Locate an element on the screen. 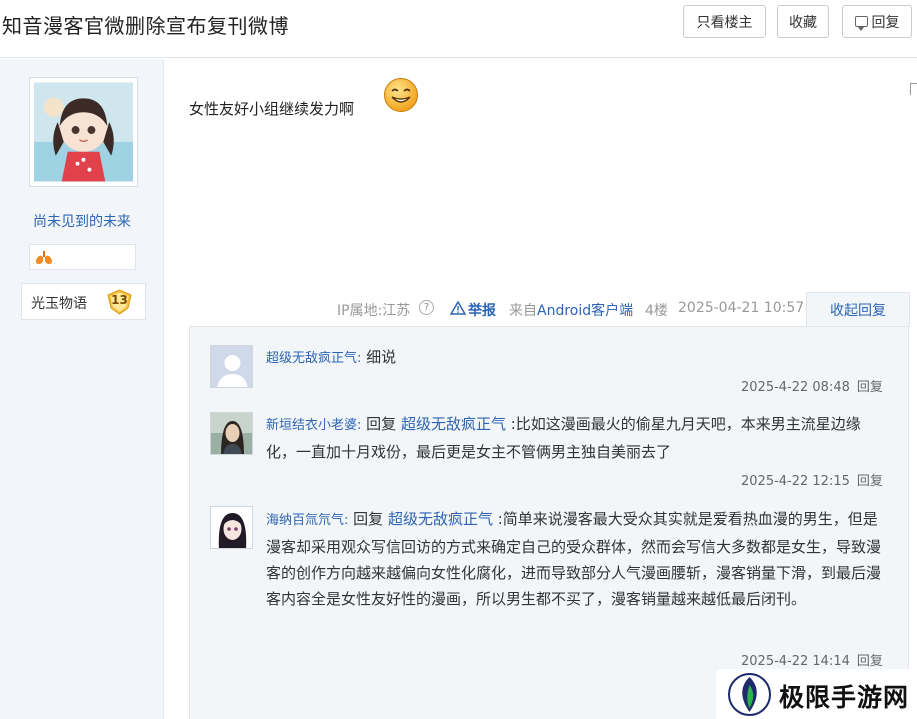 The image size is (917, 719). woman-photo-avatar-icon is located at coordinates (231, 433).